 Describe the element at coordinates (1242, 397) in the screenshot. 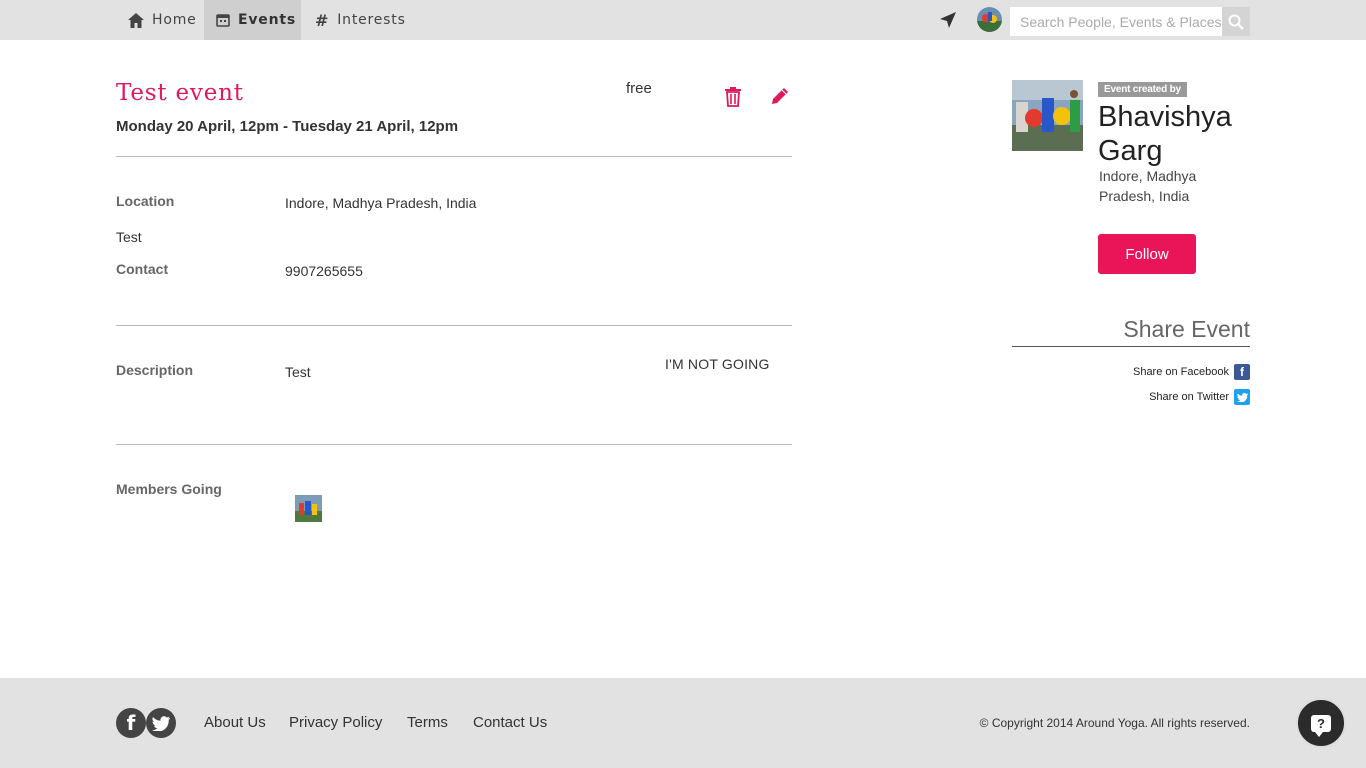

I see `twitter-icon` at that location.